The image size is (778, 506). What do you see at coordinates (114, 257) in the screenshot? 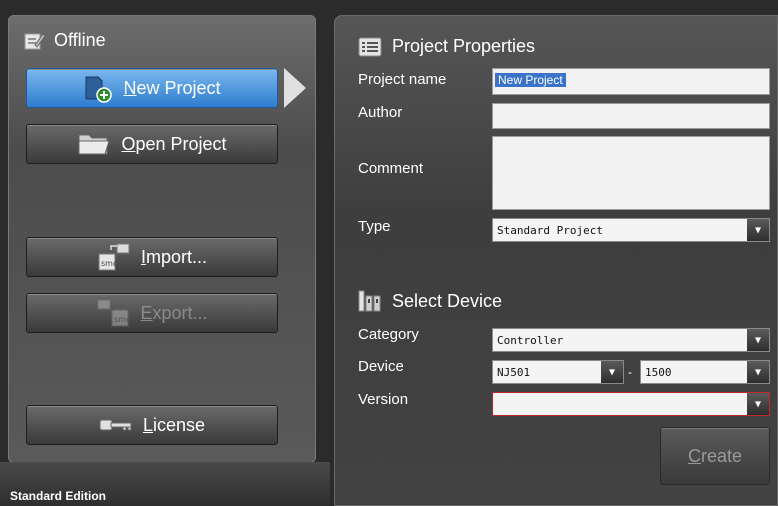
I see `import-smc-icon: smc` at bounding box center [114, 257].